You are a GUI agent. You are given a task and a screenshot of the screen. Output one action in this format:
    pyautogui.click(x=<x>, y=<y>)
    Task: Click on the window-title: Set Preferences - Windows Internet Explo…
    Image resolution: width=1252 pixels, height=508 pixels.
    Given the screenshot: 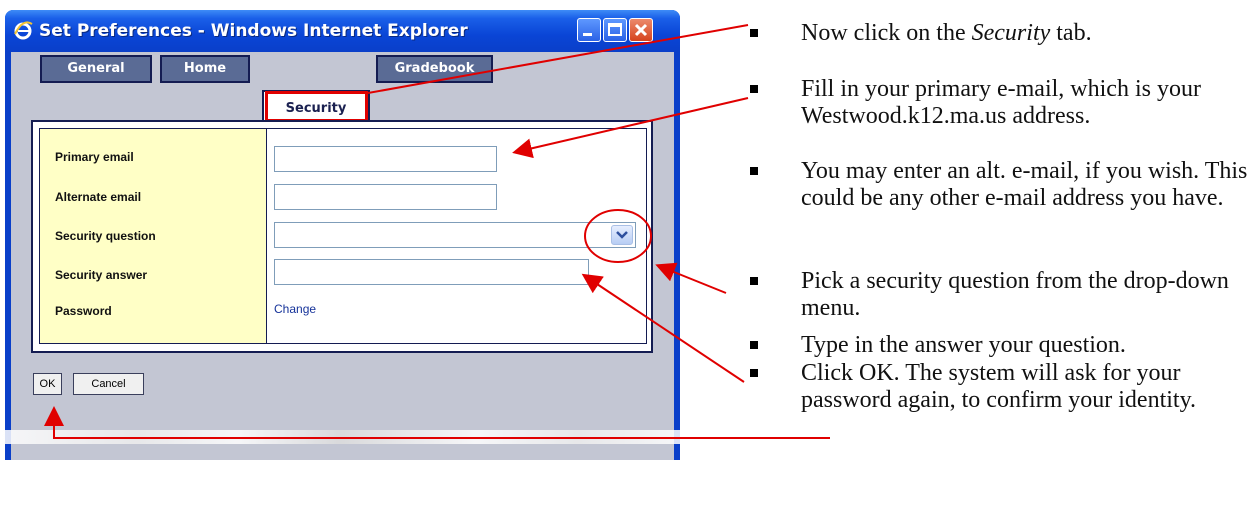 What is the action you would take?
    pyautogui.click(x=253, y=31)
    